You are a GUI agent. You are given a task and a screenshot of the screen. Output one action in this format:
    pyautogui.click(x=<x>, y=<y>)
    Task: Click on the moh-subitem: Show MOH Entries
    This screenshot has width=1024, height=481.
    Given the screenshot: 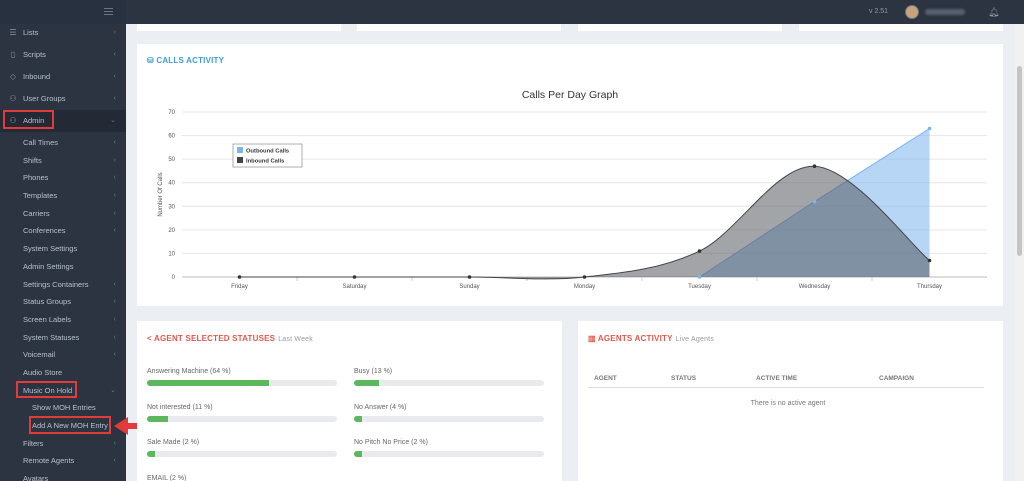 What is the action you would take?
    pyautogui.click(x=63, y=408)
    